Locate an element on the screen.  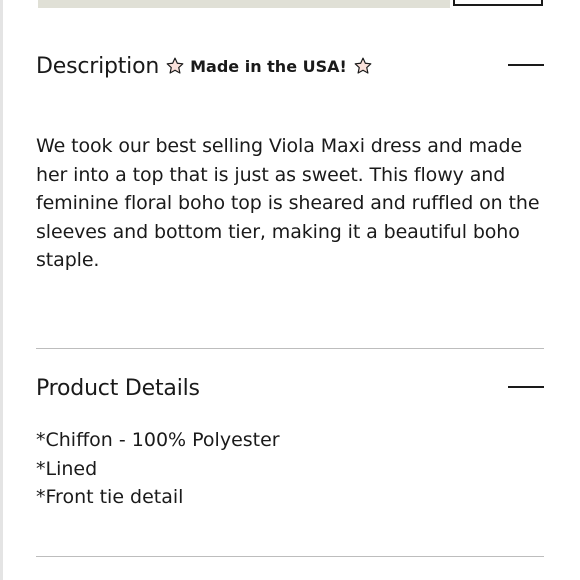
product-details-collapse-toggle is located at coordinates (526, 387).